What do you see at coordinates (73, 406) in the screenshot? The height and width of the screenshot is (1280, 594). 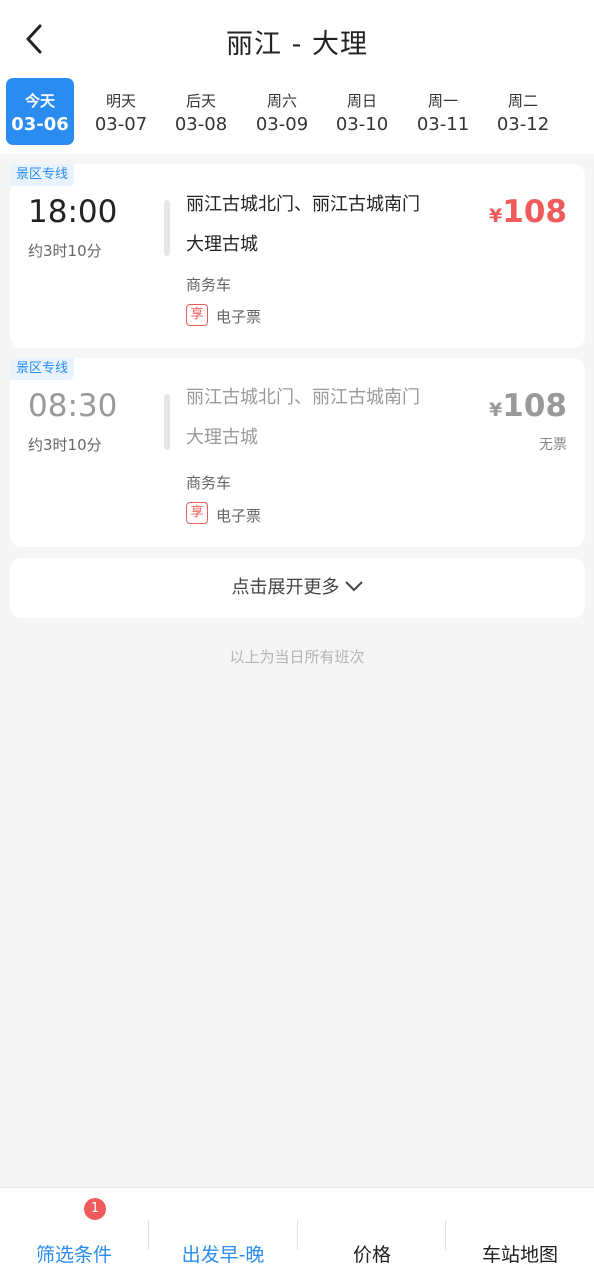 I see `departure-time: 08:30` at bounding box center [73, 406].